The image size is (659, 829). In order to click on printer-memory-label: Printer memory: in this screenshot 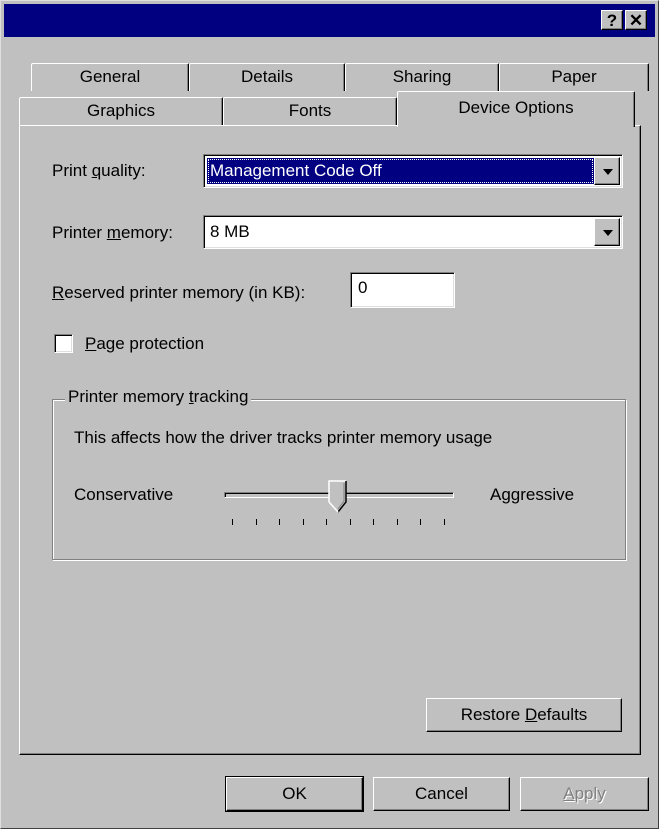, I will do `click(112, 232)`.